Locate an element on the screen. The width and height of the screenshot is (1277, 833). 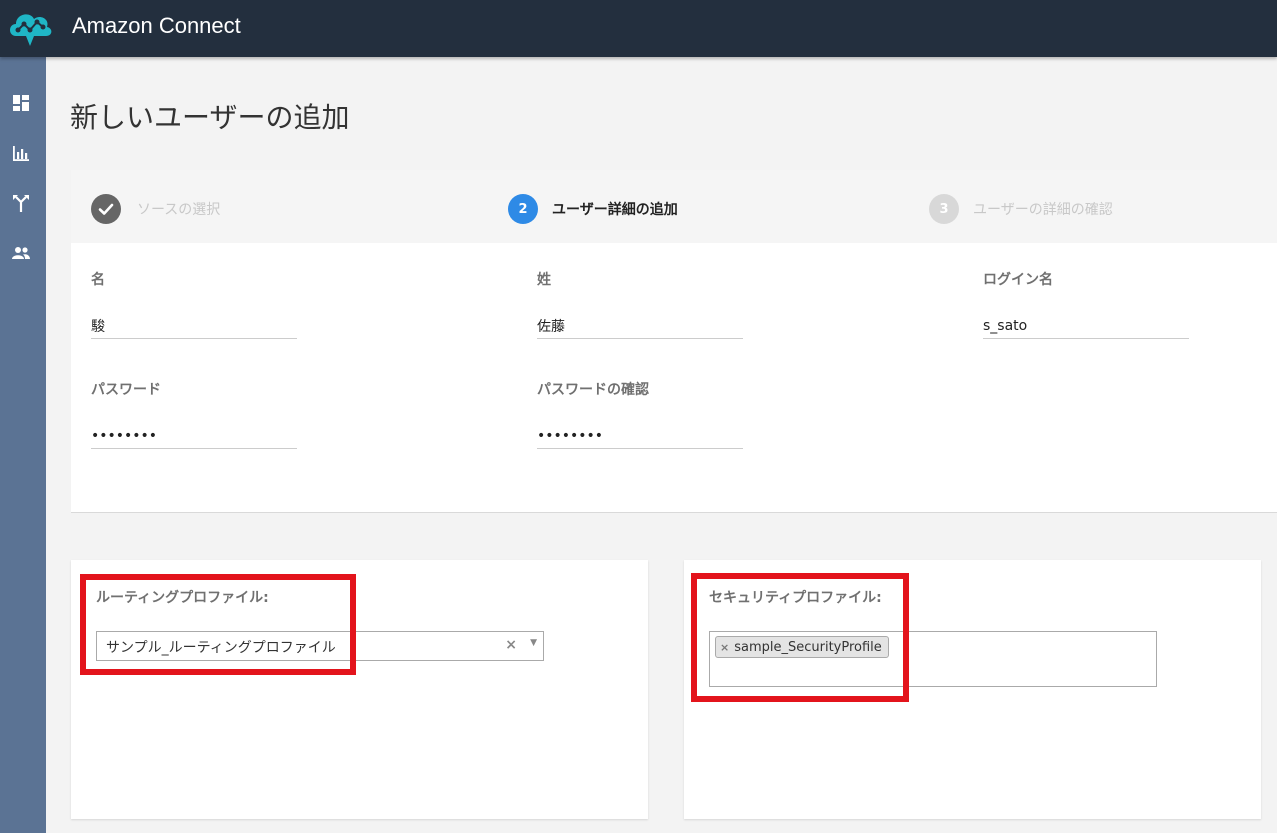
clear-selection-icon: × is located at coordinates (511, 645).